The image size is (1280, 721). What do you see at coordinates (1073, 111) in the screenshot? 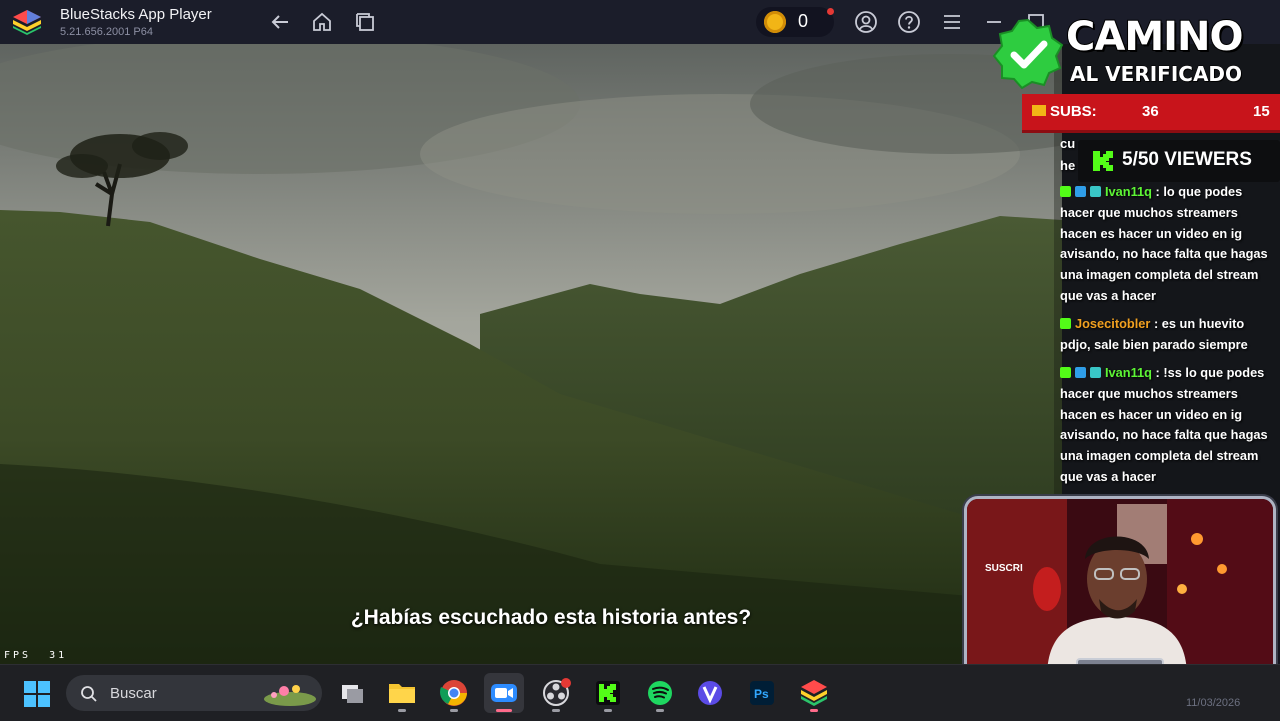
I see `subs-label: SUBS:` at bounding box center [1073, 111].